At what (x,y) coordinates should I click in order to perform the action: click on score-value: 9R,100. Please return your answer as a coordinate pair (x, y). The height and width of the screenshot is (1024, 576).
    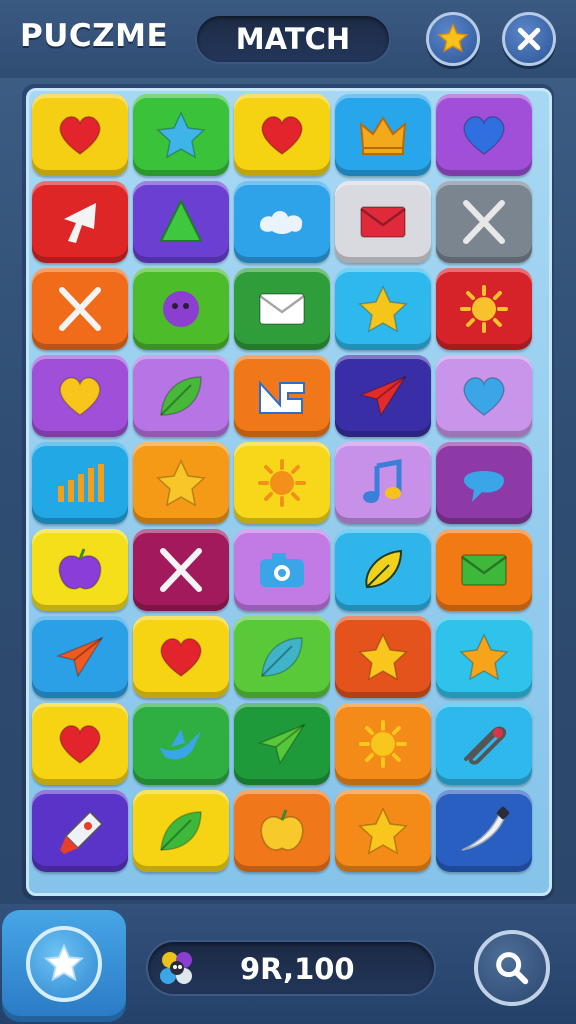
    Looking at the image, I should click on (297, 969).